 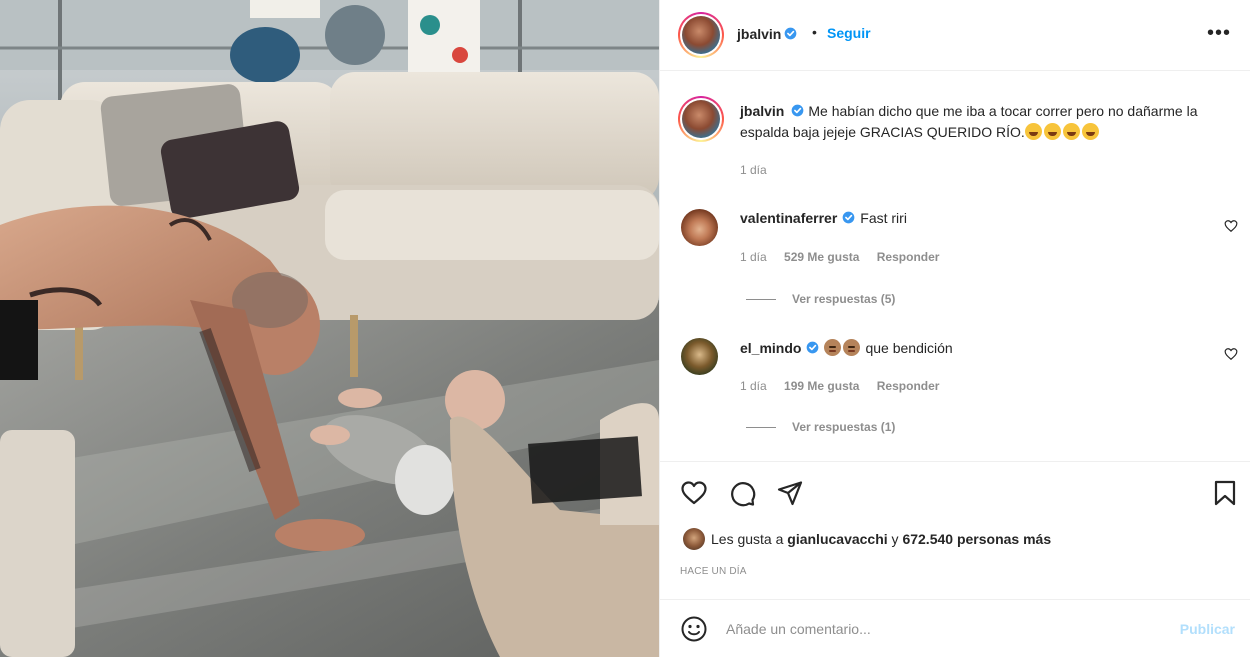 I want to click on author-username-wrap: jbalvin, so click(x=767, y=34).